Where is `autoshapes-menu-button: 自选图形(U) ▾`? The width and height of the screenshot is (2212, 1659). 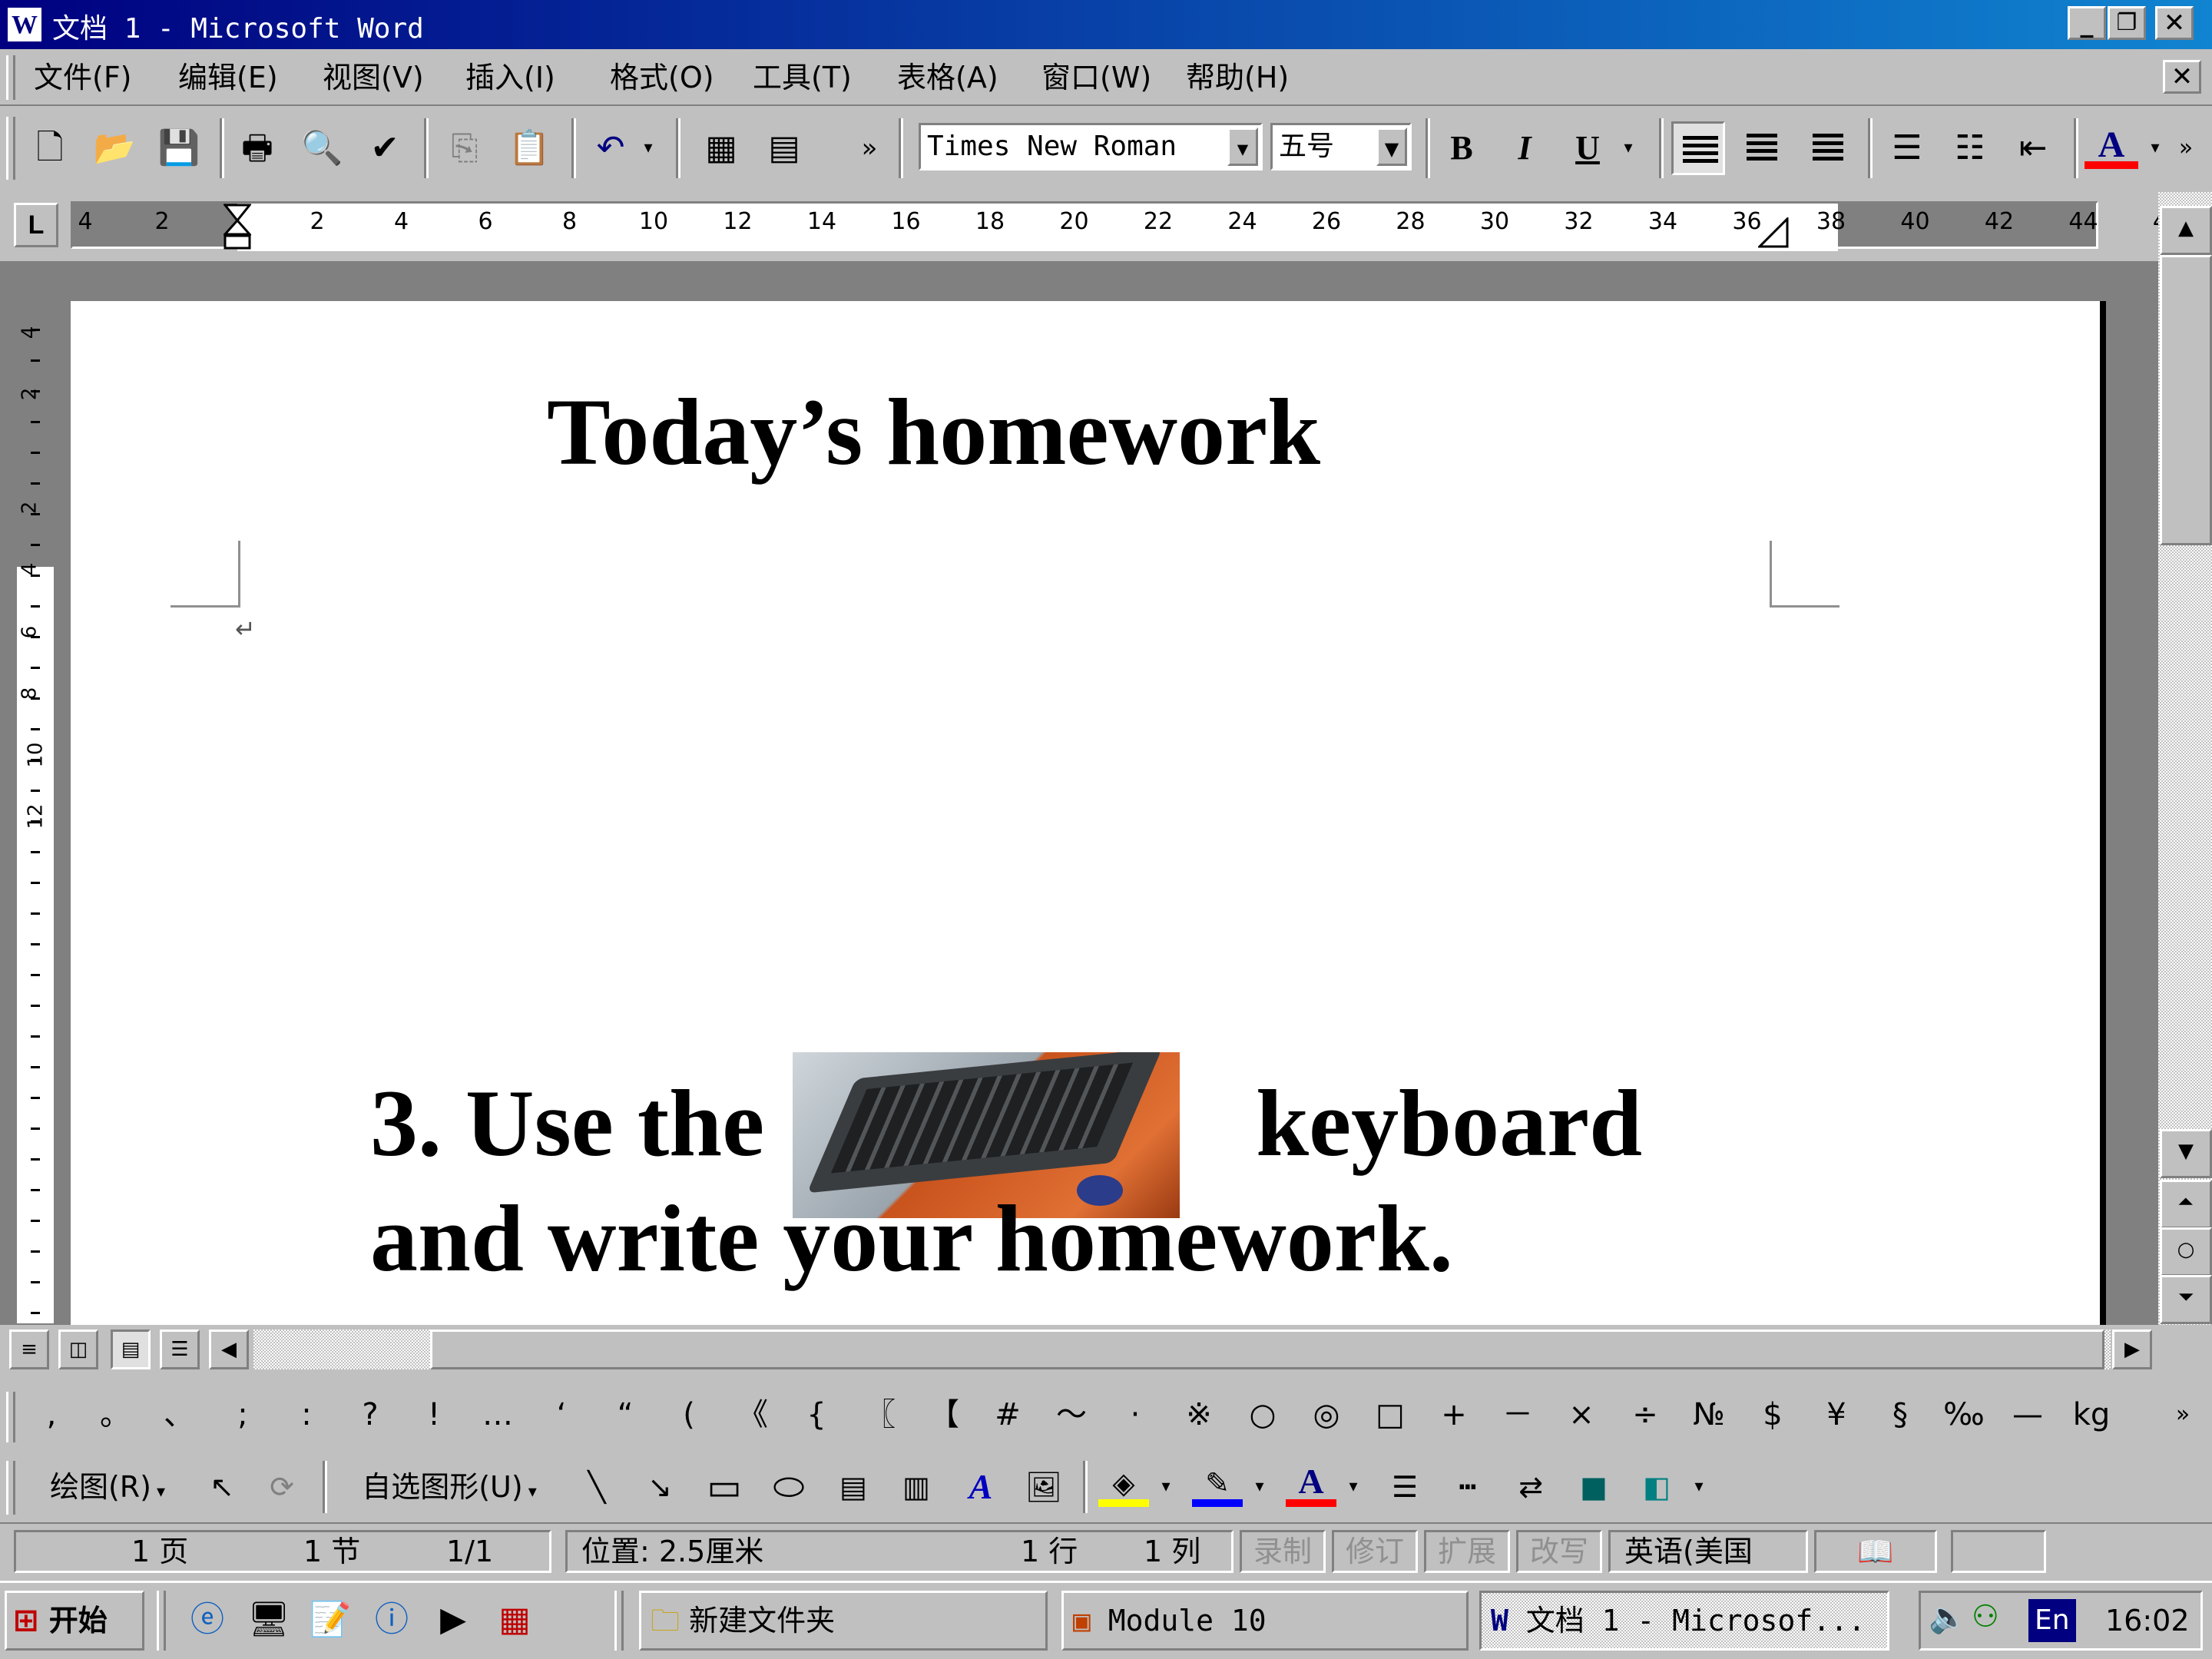
autoshapes-menu-button: 自选图形(U) ▾ is located at coordinates (450, 1487).